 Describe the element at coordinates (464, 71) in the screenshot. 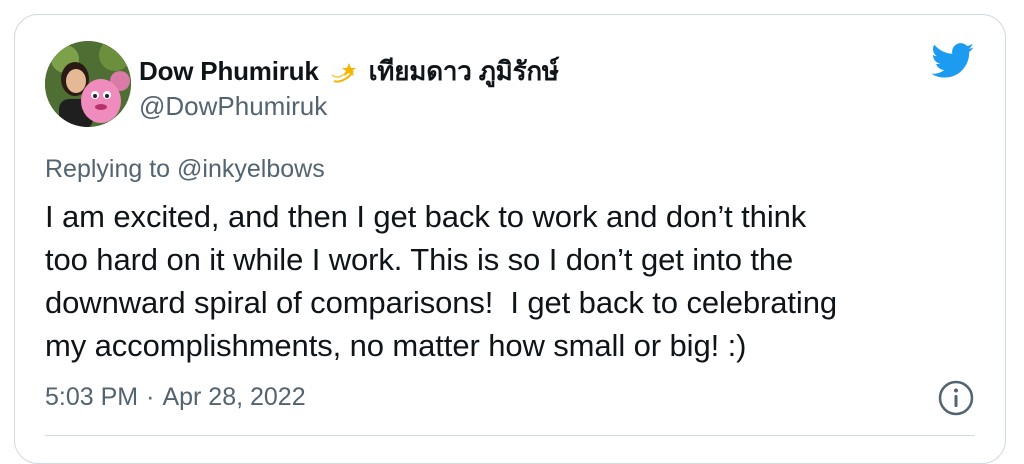

I see `display-name-thai: เทียมดาว ภูมิรักษ์` at that location.